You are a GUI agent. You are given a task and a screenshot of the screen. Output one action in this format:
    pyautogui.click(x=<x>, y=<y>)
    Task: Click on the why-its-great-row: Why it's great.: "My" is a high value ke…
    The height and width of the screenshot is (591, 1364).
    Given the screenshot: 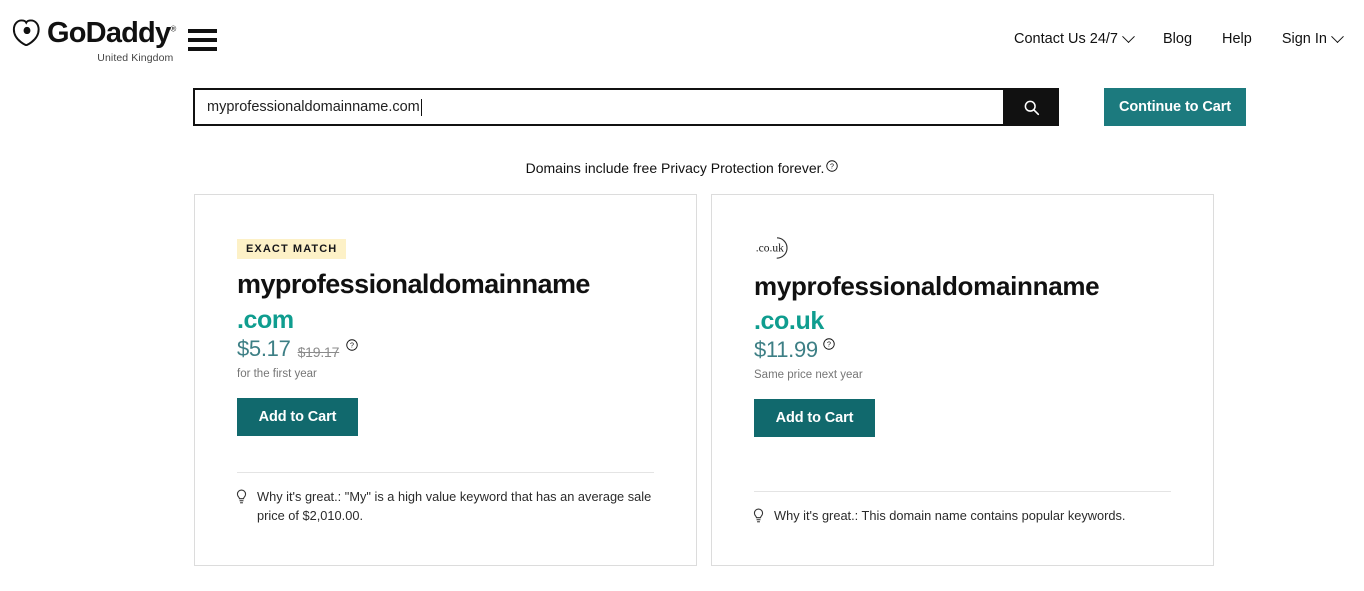 What is the action you would take?
    pyautogui.click(x=445, y=507)
    